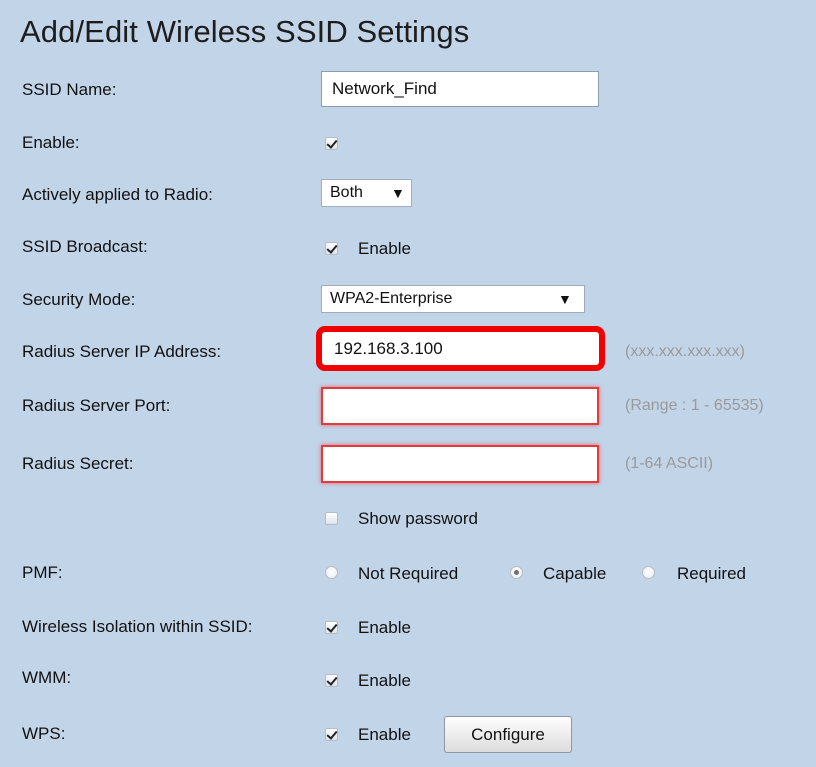 The height and width of the screenshot is (767, 816). What do you see at coordinates (331, 627) in the screenshot?
I see `wireless-isolation-checkbox` at bounding box center [331, 627].